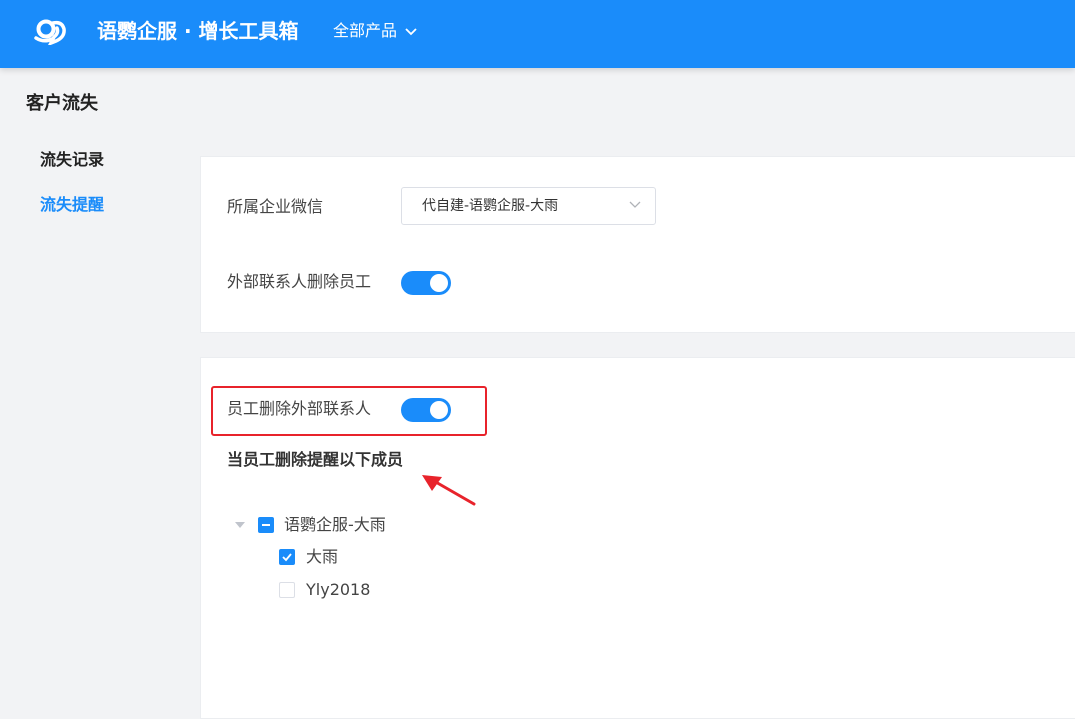  I want to click on check-icon, so click(287, 557).